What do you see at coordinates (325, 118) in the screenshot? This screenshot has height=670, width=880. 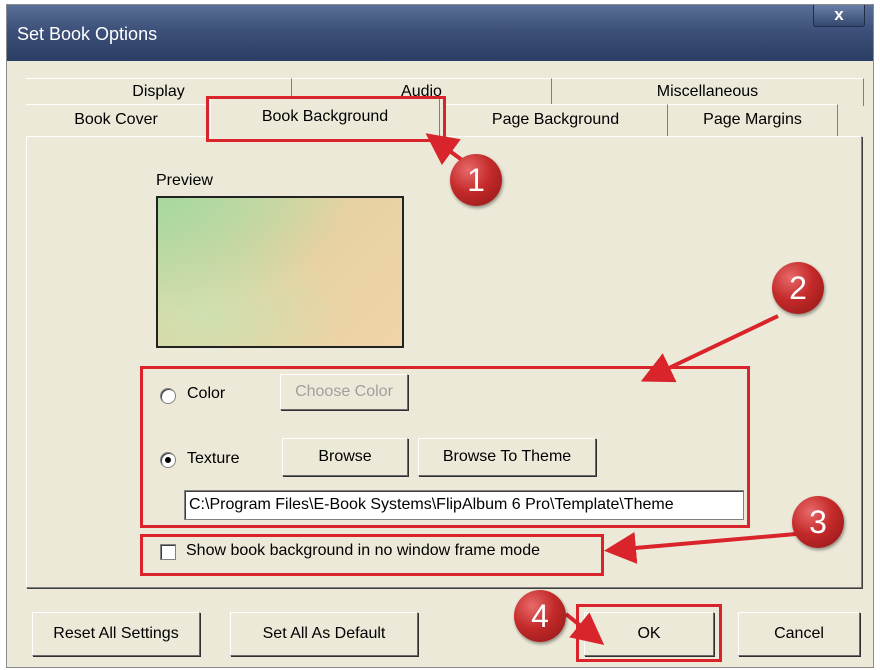 I see `tab-book-background: Book Background` at bounding box center [325, 118].